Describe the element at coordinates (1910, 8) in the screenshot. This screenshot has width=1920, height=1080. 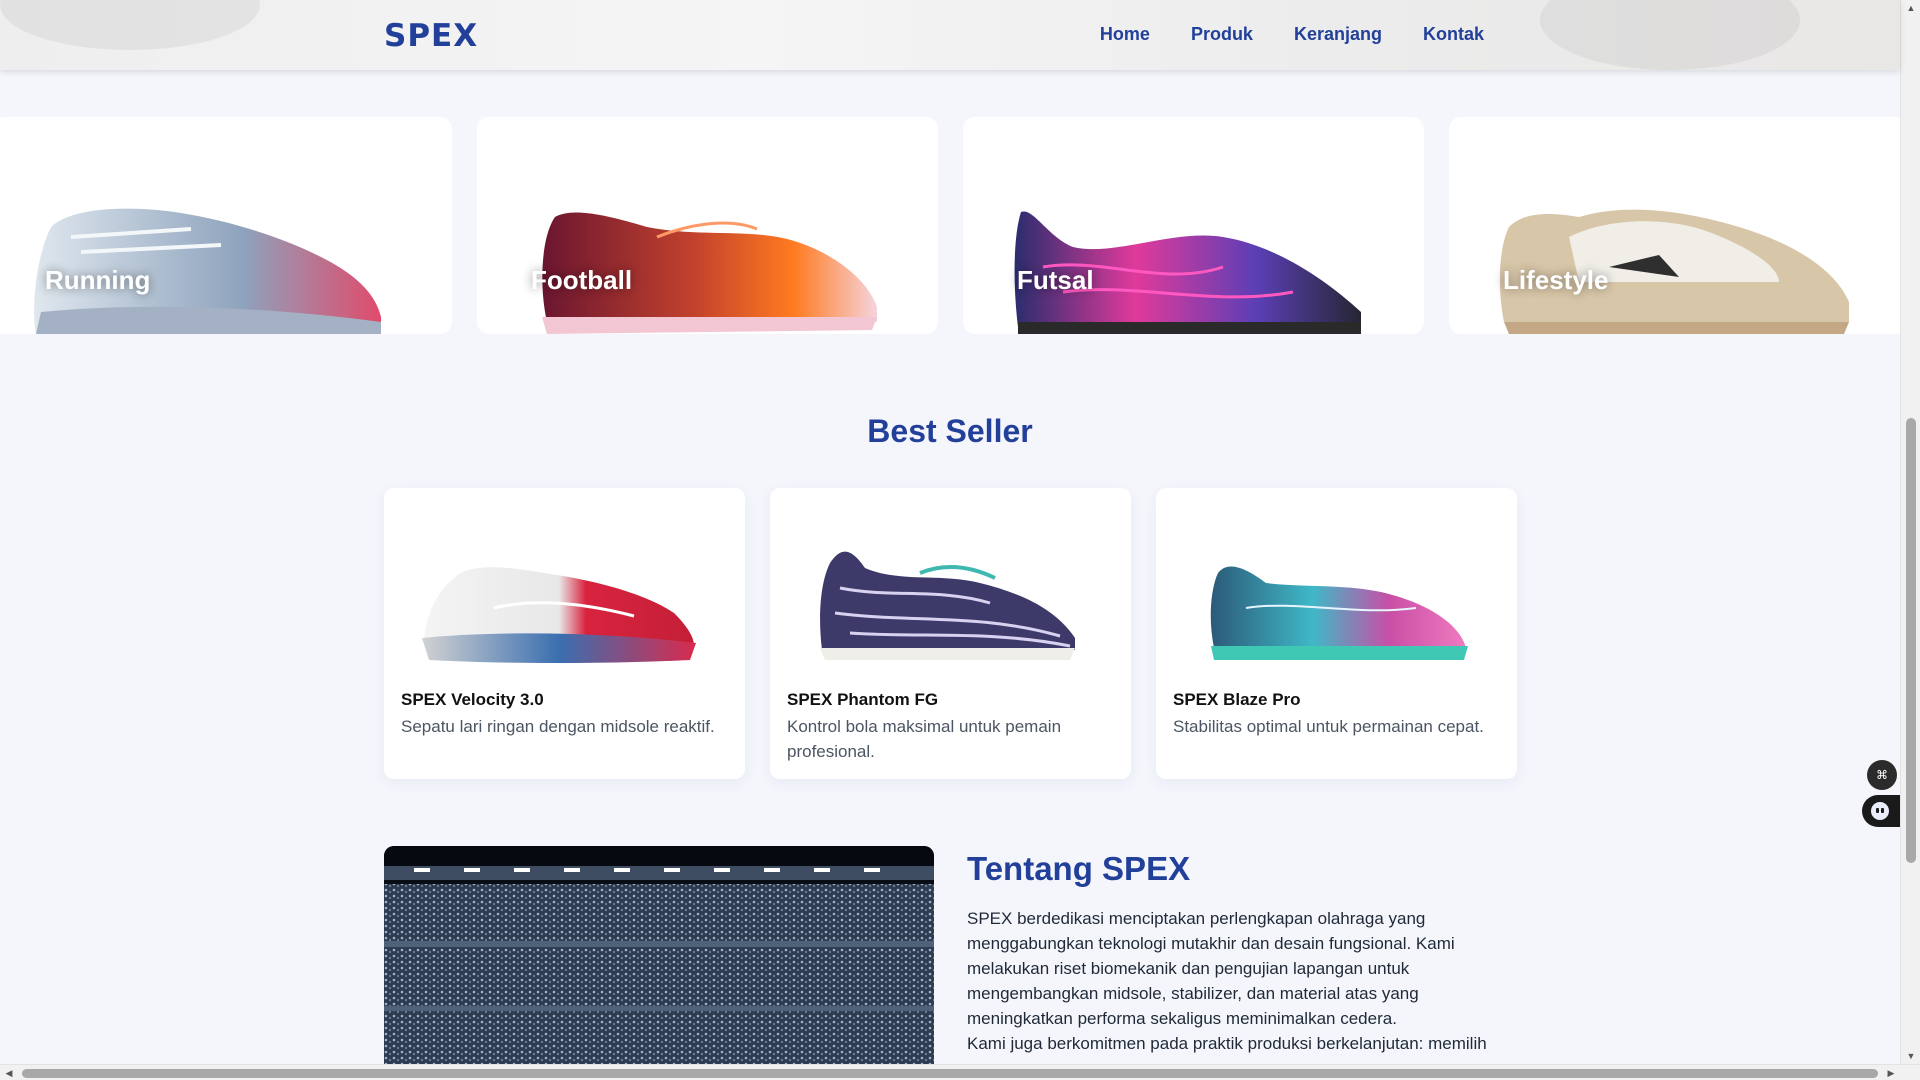
I see `scroll-up-arrow-icon: ▲` at that location.